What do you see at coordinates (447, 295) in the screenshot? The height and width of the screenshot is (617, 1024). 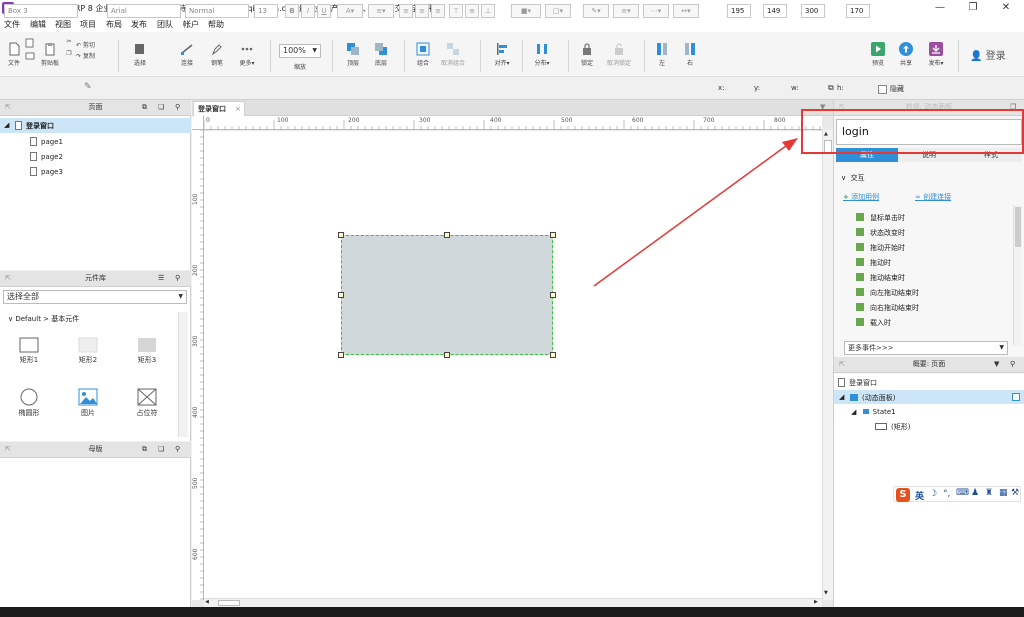 I see `dynamic-panel-widget` at bounding box center [447, 295].